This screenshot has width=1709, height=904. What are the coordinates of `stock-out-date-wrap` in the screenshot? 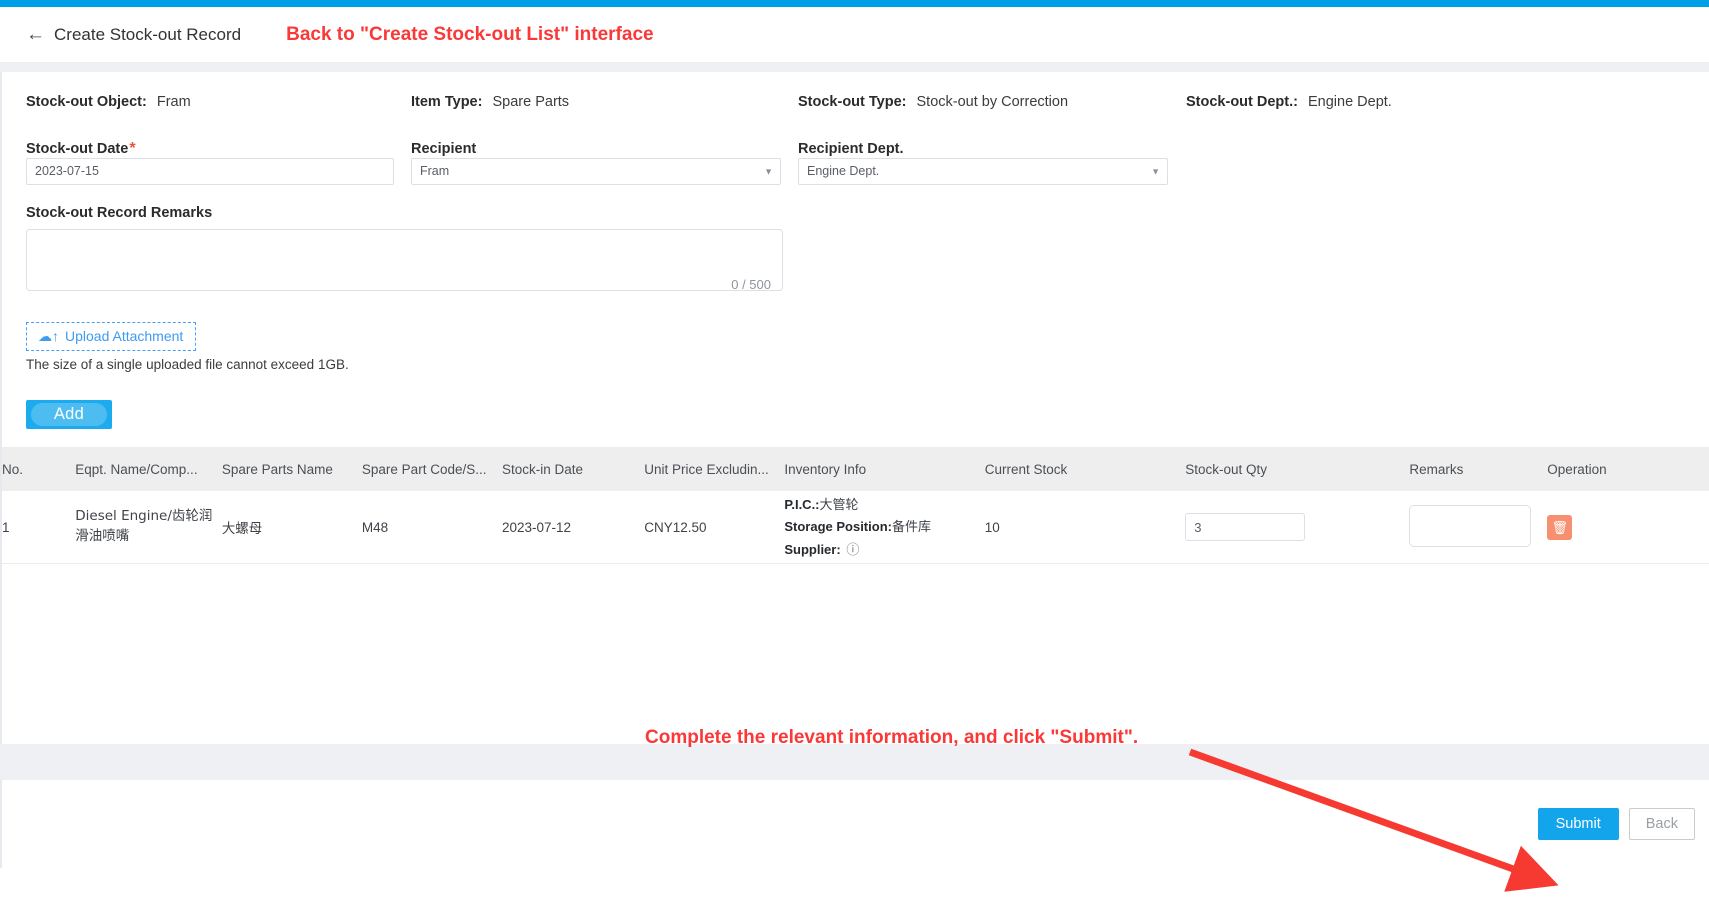 It's located at (218, 171).